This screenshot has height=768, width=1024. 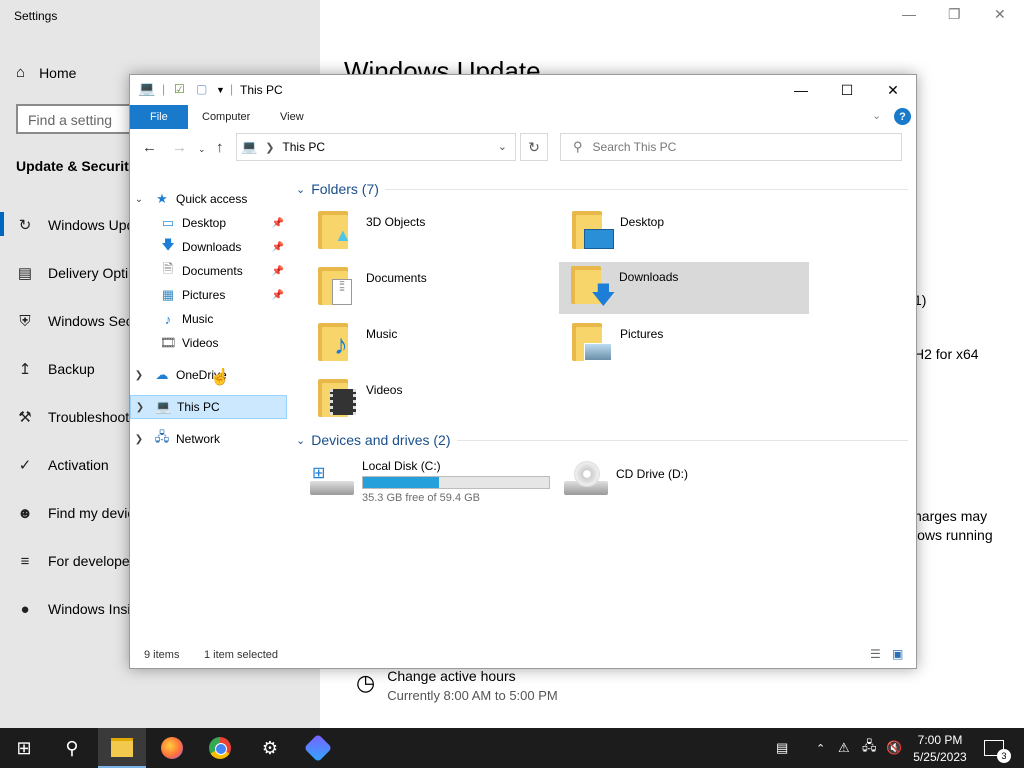 What do you see at coordinates (820, 748) in the screenshot?
I see `tray-chevron-icon: ⌃` at bounding box center [820, 748].